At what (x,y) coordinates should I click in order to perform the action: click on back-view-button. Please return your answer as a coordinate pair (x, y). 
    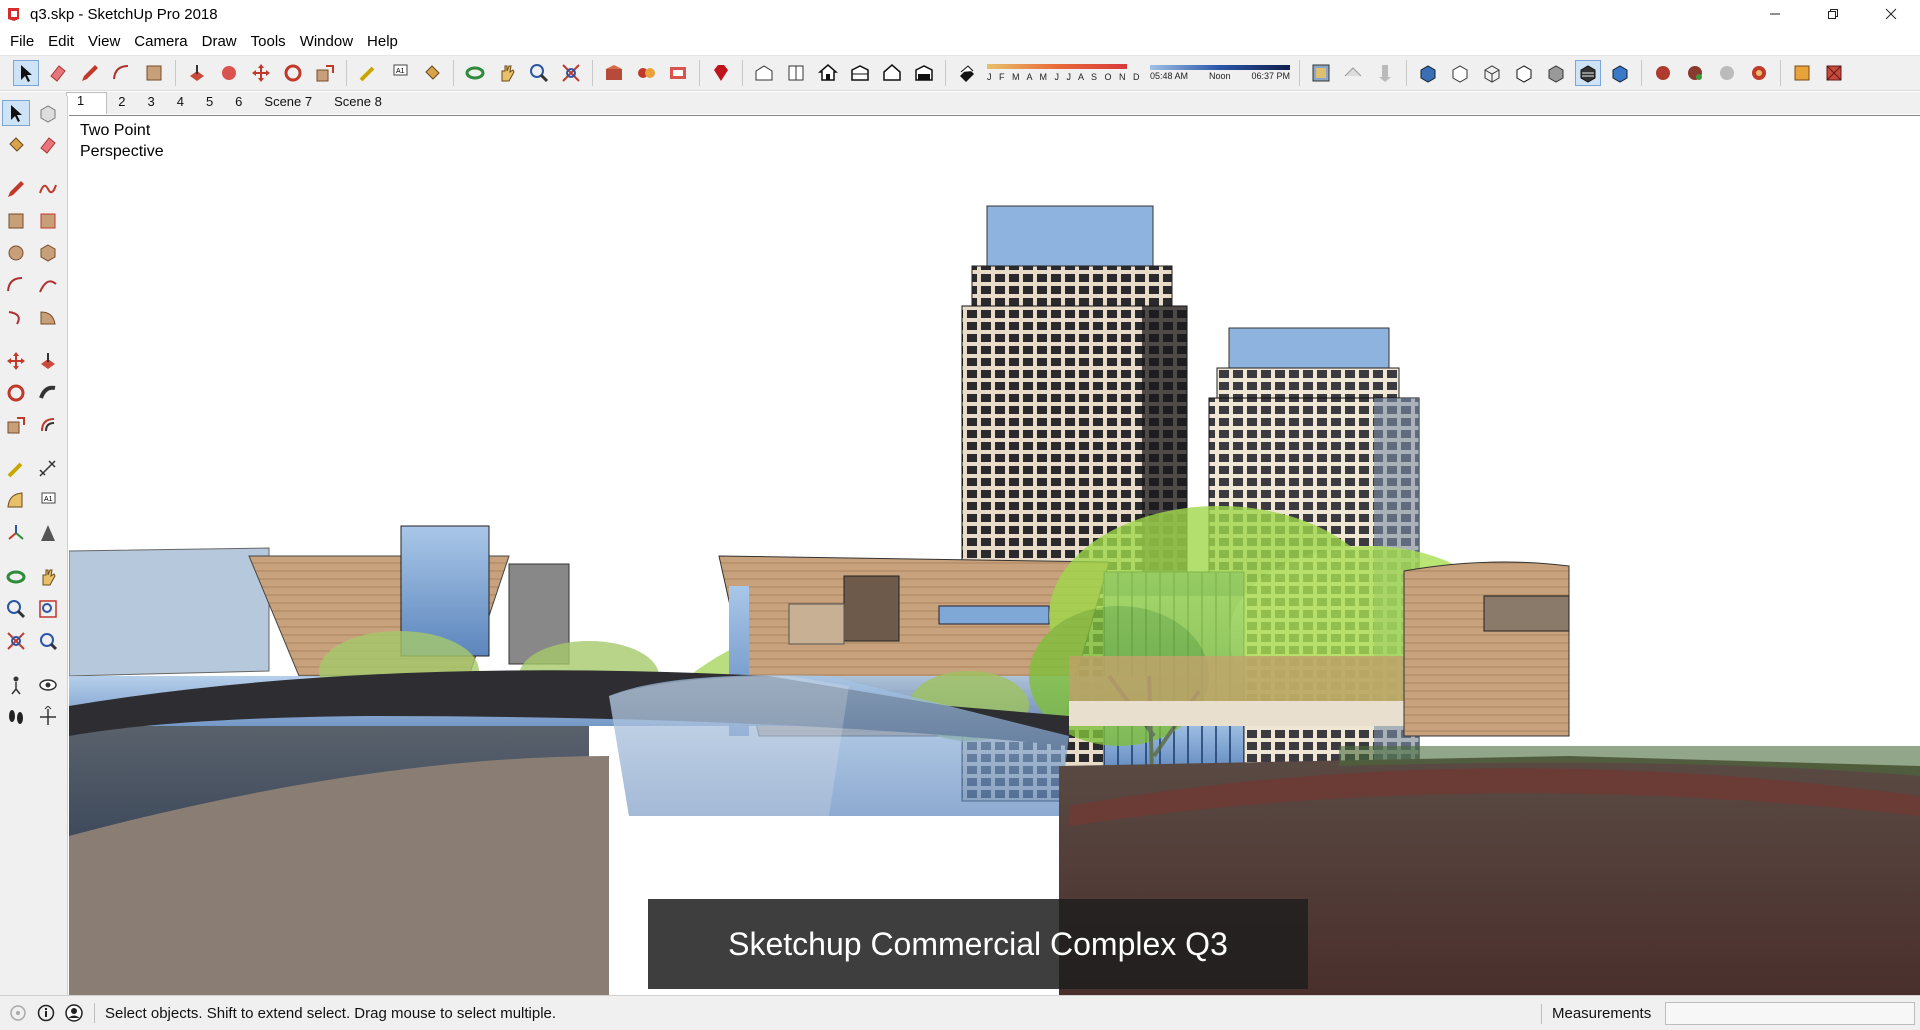
    Looking at the image, I should click on (892, 73).